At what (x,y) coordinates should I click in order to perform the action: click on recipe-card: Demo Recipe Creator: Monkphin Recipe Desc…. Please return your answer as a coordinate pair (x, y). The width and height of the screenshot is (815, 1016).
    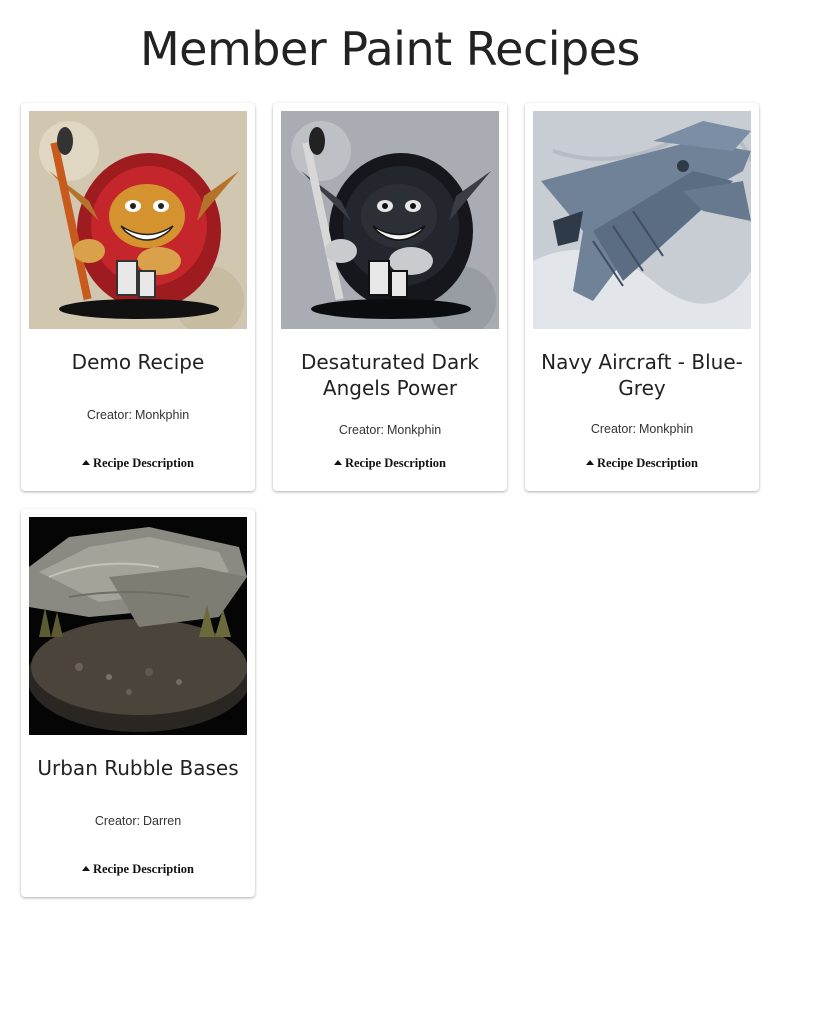
    Looking at the image, I should click on (138, 297).